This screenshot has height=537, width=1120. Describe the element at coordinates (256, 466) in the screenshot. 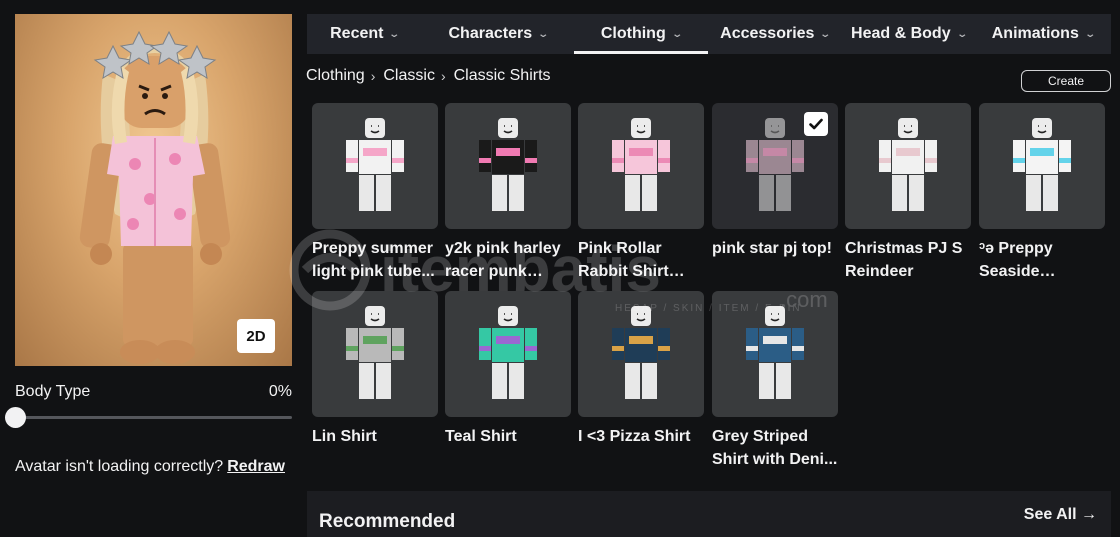

I see `redraw-link: Redraw` at that location.